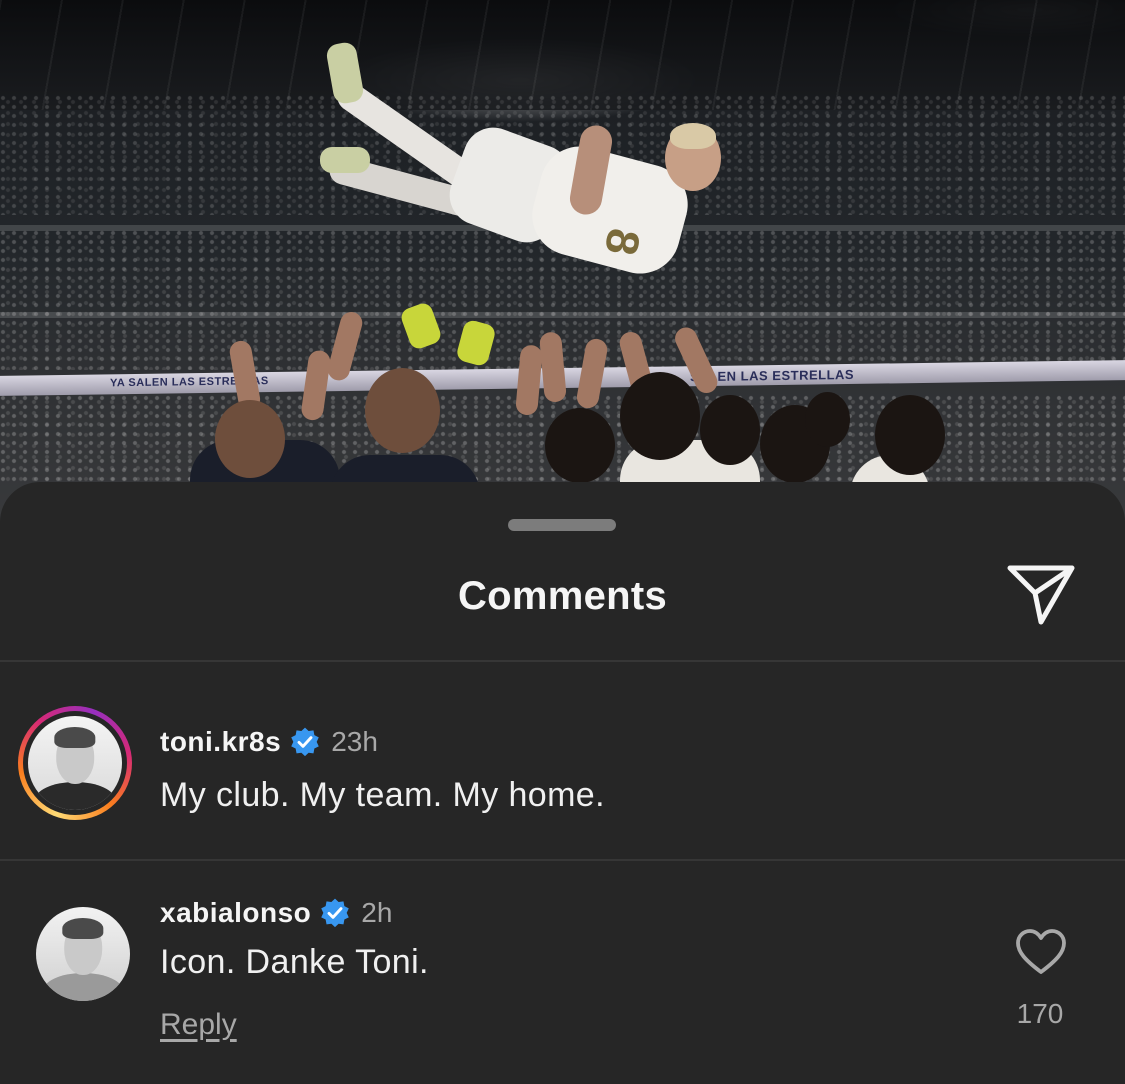 Image resolution: width=1125 pixels, height=1084 pixels. I want to click on sheet-grabber, so click(562, 525).